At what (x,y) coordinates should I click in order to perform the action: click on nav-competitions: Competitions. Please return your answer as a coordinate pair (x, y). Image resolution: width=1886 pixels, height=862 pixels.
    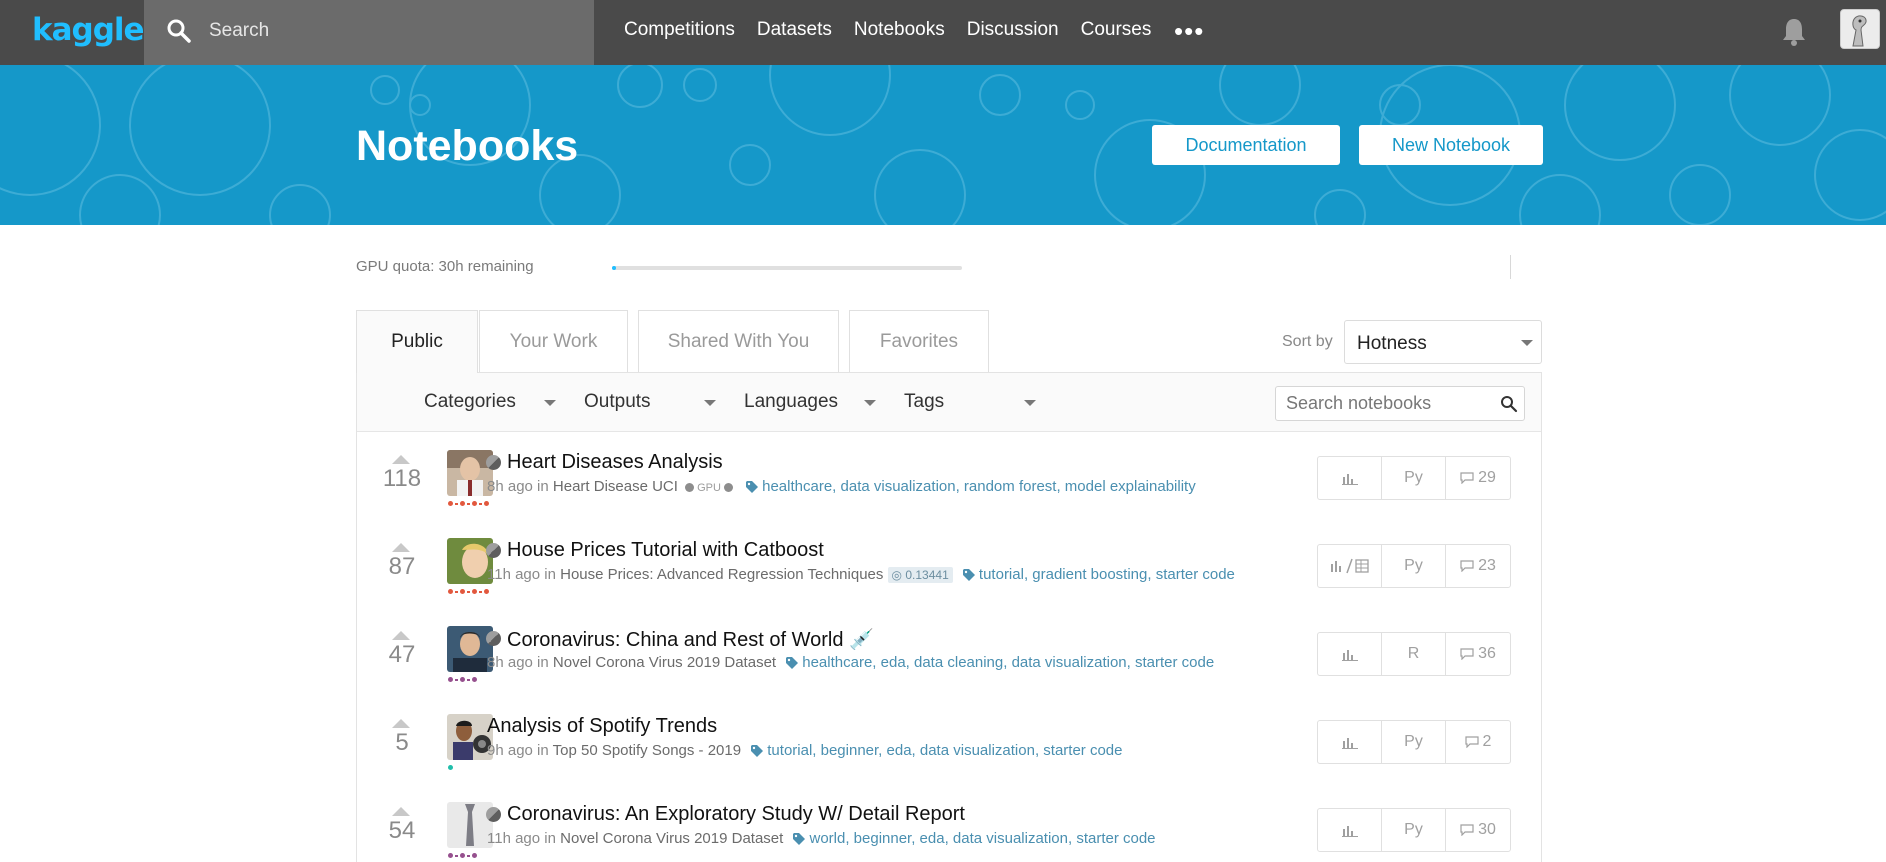
    Looking at the image, I should click on (679, 30).